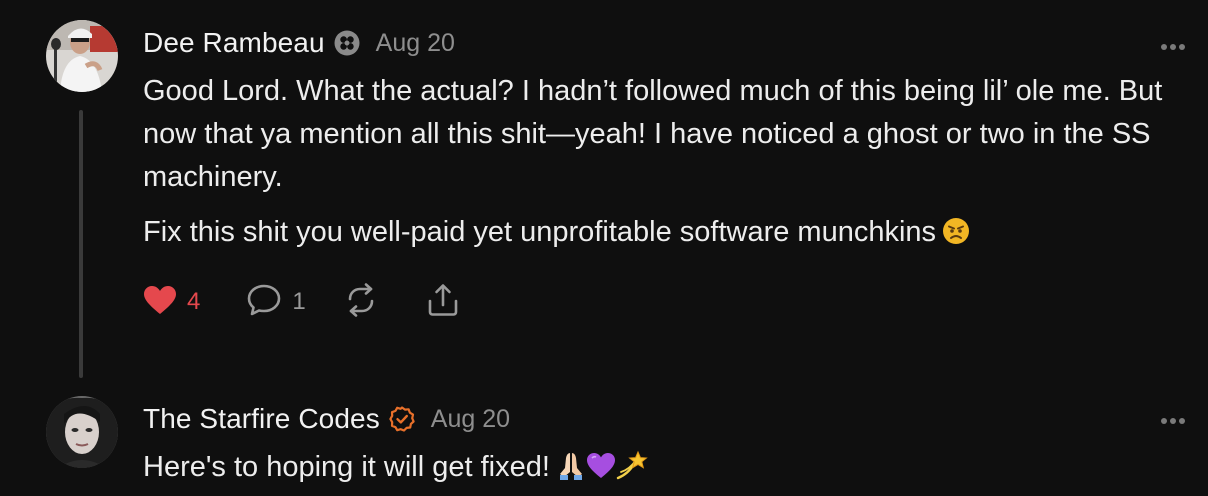 This screenshot has height=496, width=1208. Describe the element at coordinates (402, 419) in the screenshot. I see `verified-check-icon` at that location.